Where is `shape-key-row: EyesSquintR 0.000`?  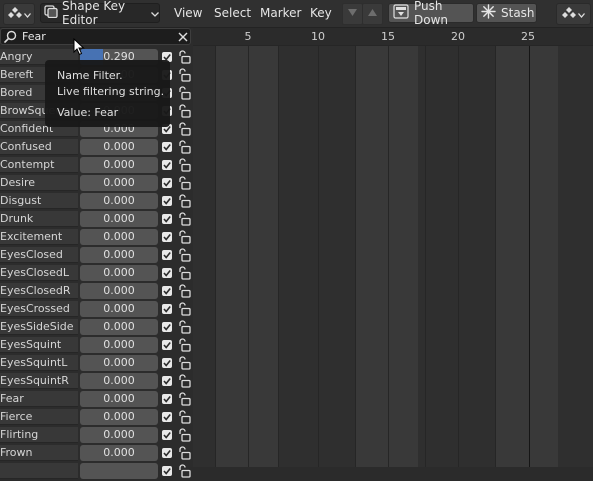
shape-key-row: EyesSquintR 0.000 is located at coordinates (96, 381).